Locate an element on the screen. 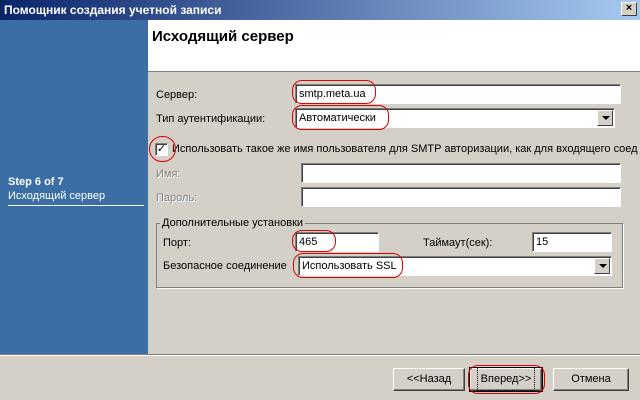  server-label: Сервер: is located at coordinates (177, 95).